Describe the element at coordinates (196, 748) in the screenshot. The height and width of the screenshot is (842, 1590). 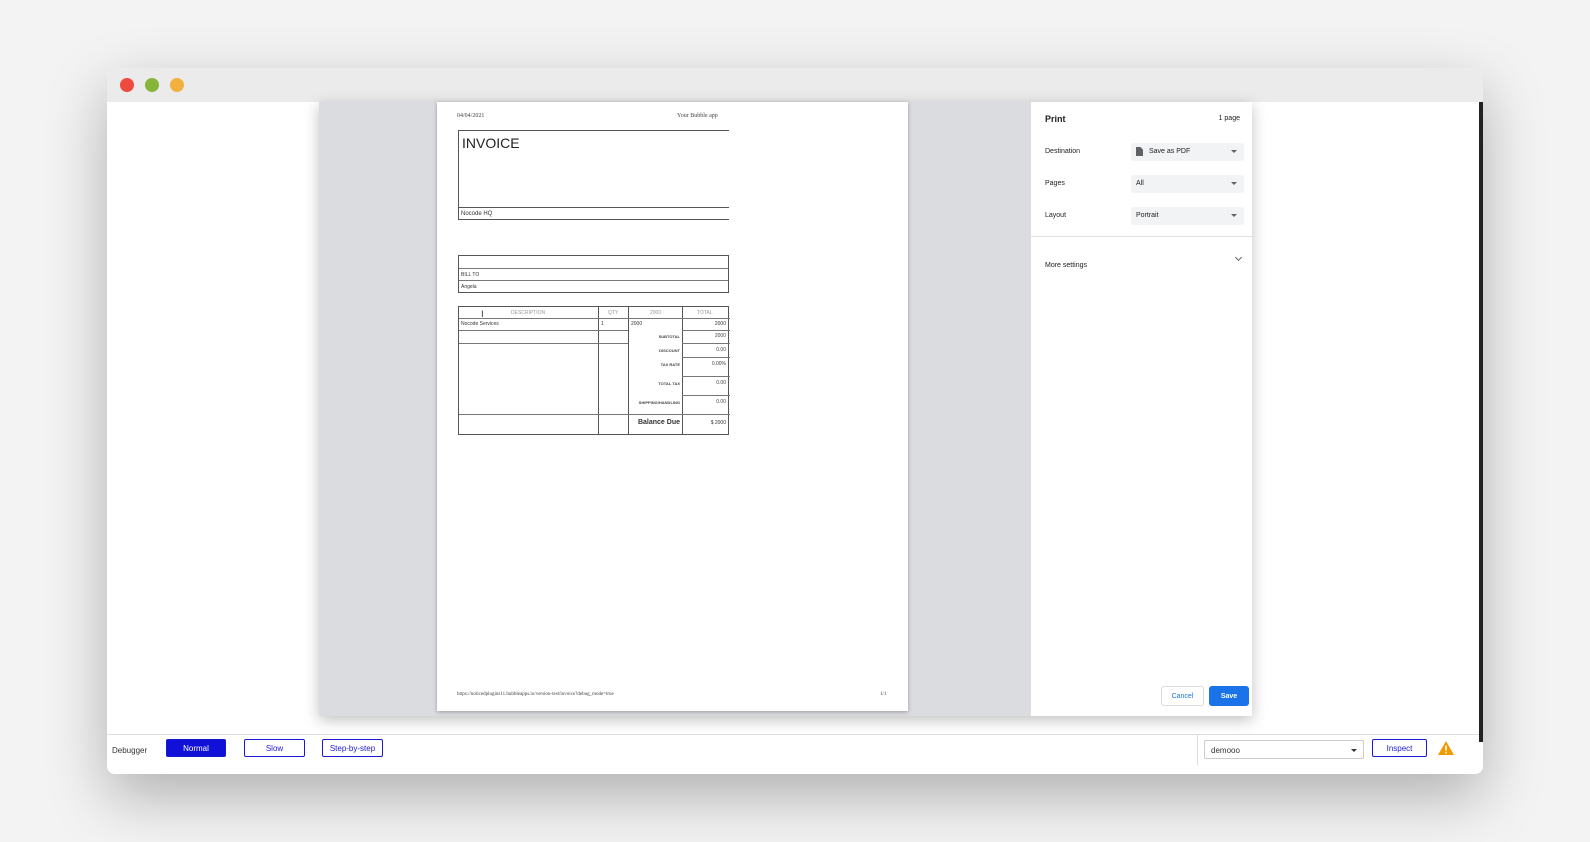
I see `mode-normal-button: Normal` at that location.